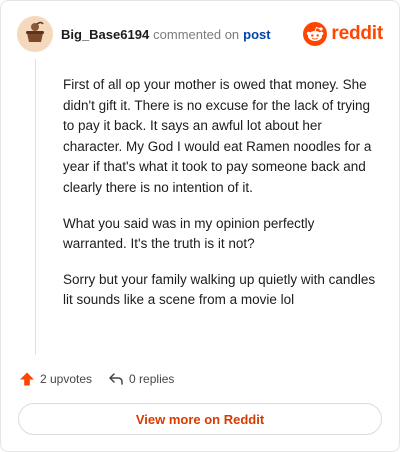 The height and width of the screenshot is (452, 400). What do you see at coordinates (152, 379) in the screenshot?
I see `reply-count: 0 replies` at bounding box center [152, 379].